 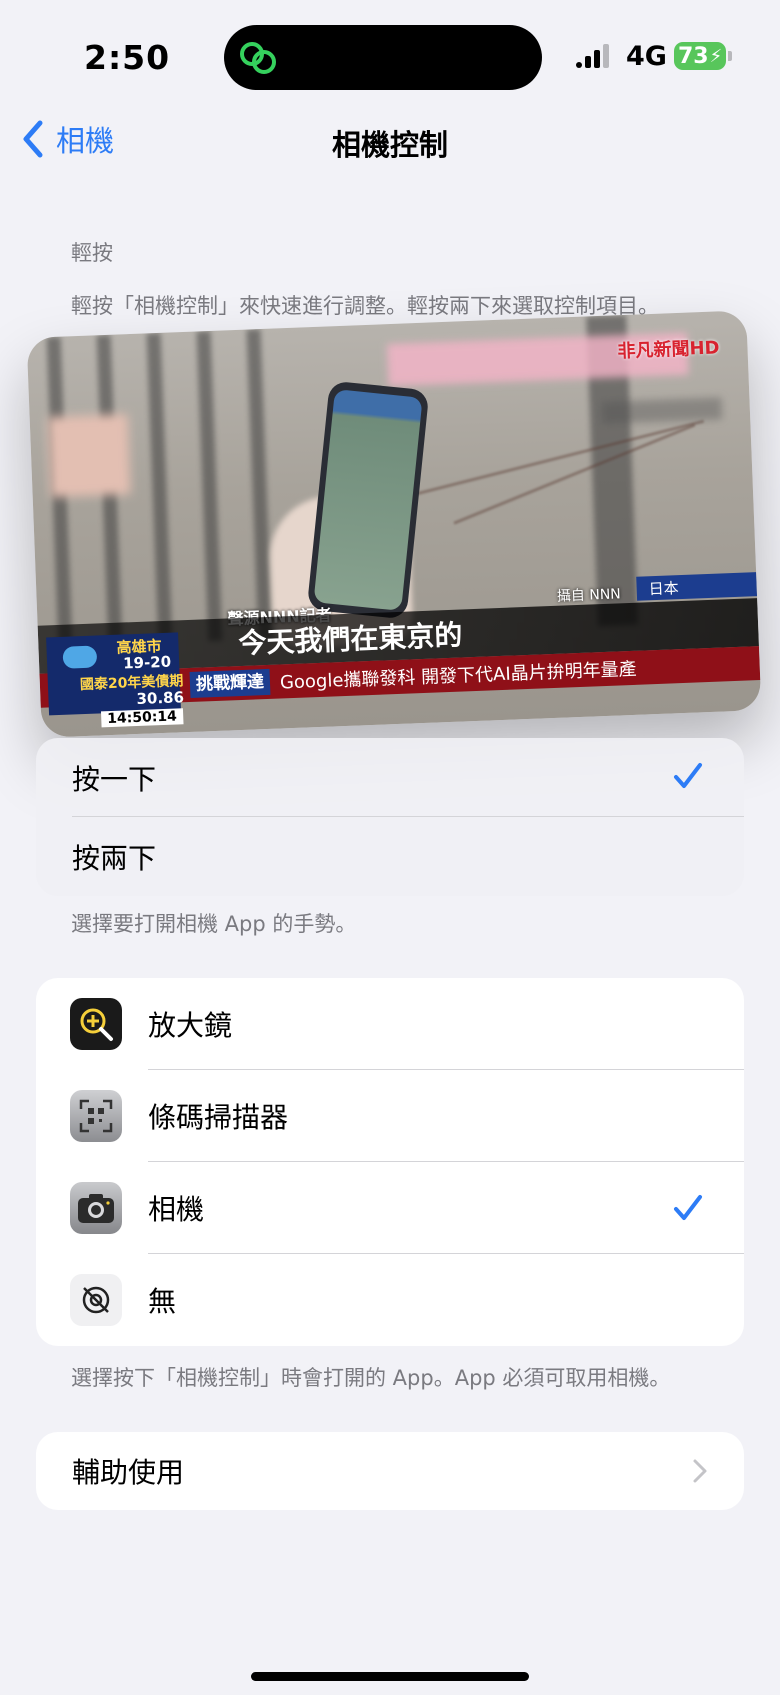 What do you see at coordinates (390, 1116) in the screenshot?
I see `app-option-code-scanner: 條碼掃描器` at bounding box center [390, 1116].